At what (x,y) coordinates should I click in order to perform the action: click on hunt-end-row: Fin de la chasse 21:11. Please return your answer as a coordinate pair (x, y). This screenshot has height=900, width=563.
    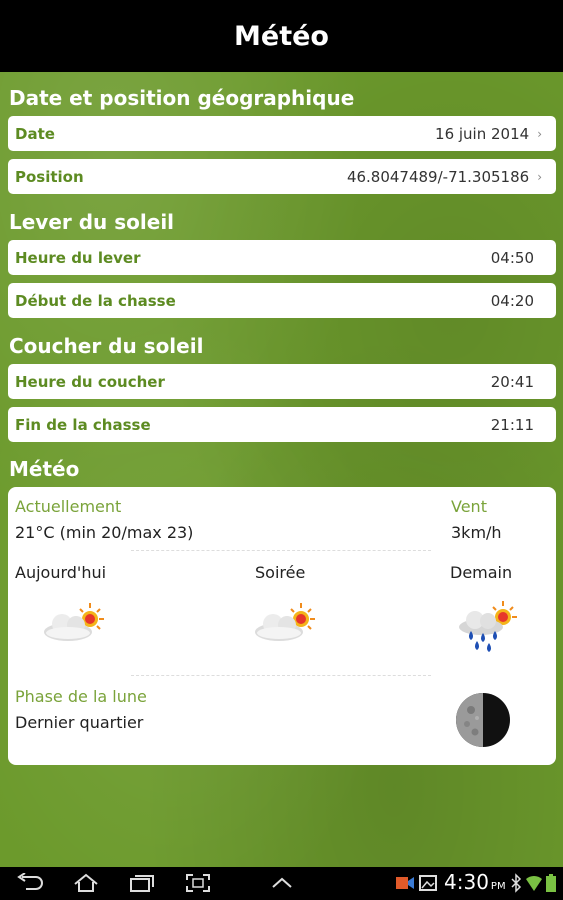
    Looking at the image, I should click on (282, 424).